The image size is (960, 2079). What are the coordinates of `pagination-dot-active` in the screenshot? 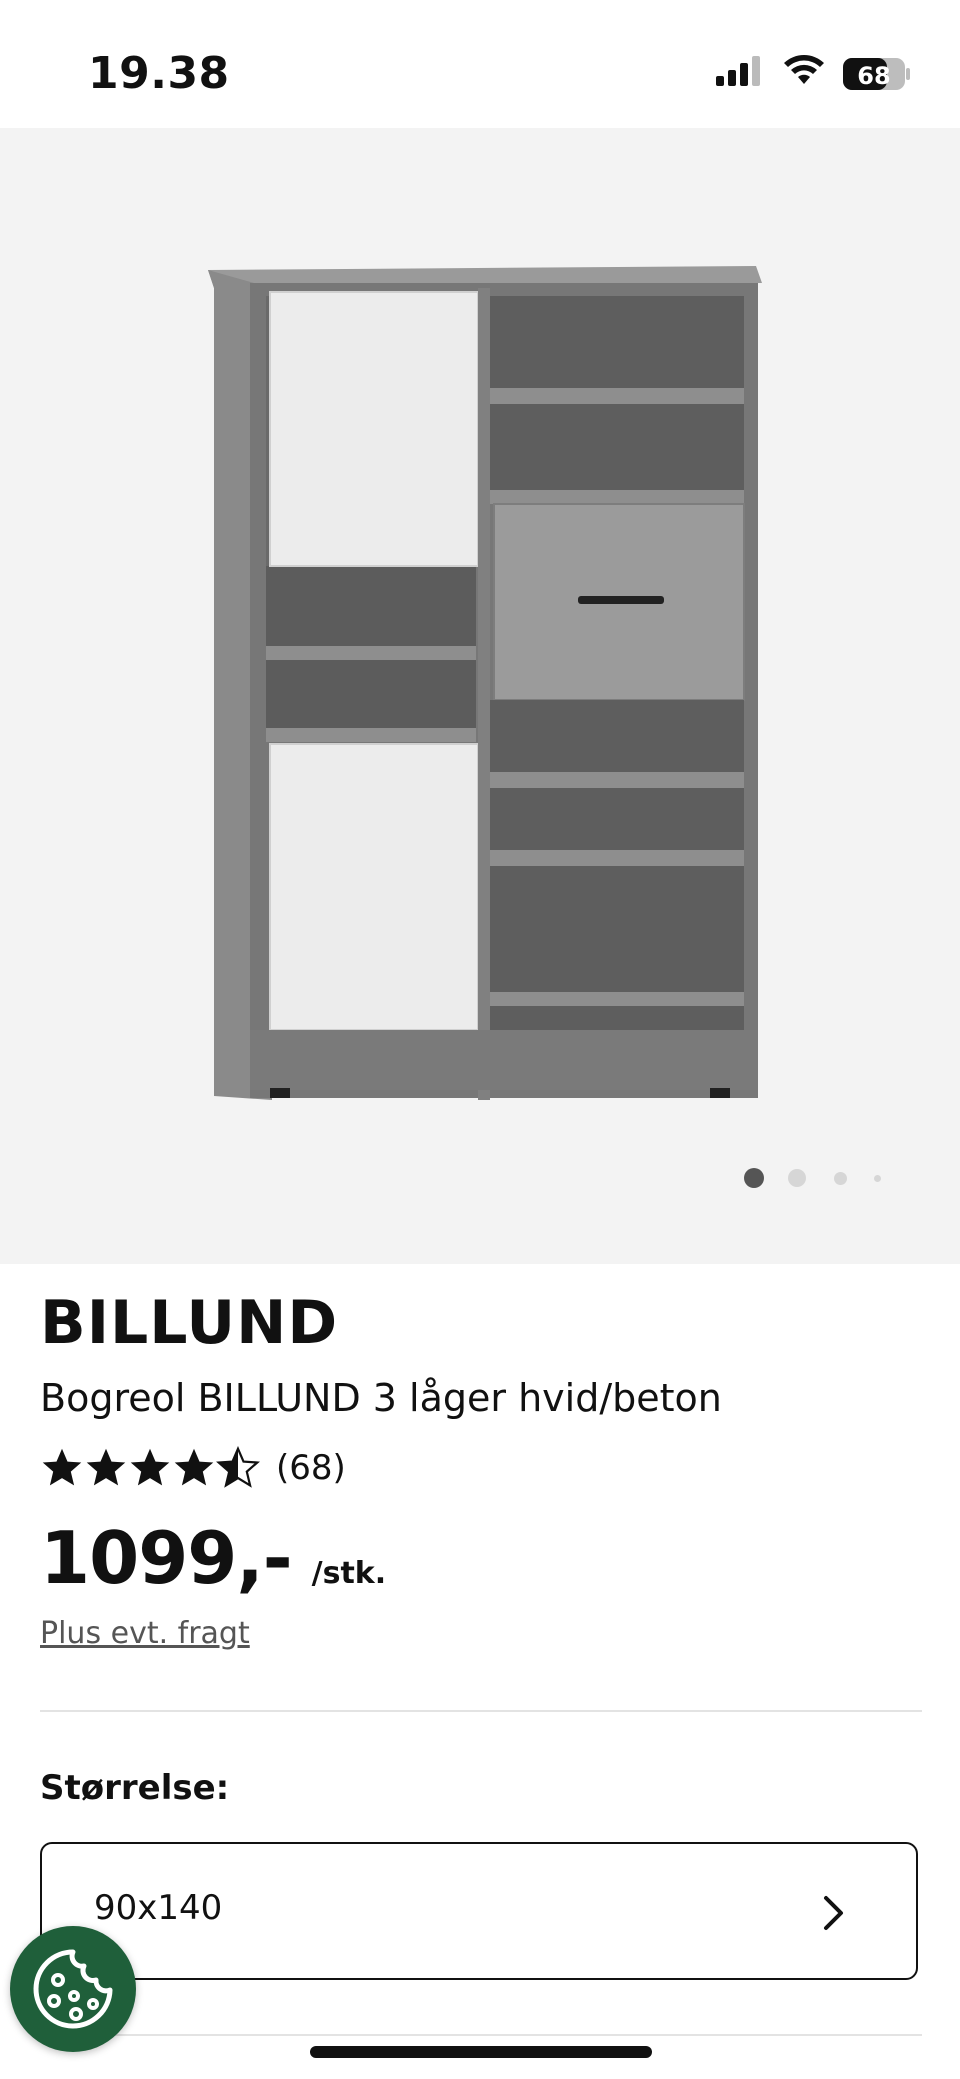 It's located at (754, 1178).